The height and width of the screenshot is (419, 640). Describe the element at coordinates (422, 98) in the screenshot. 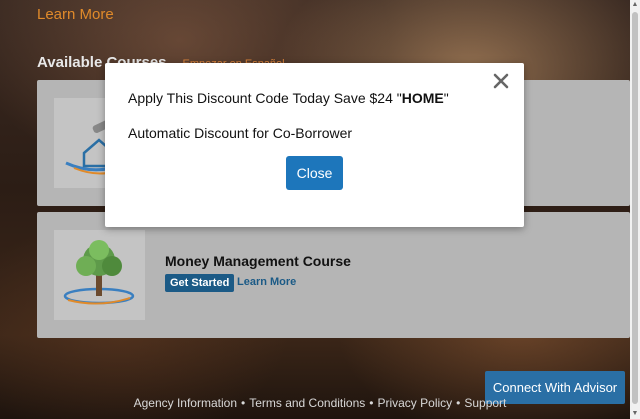

I see `discount-code: HOME` at that location.